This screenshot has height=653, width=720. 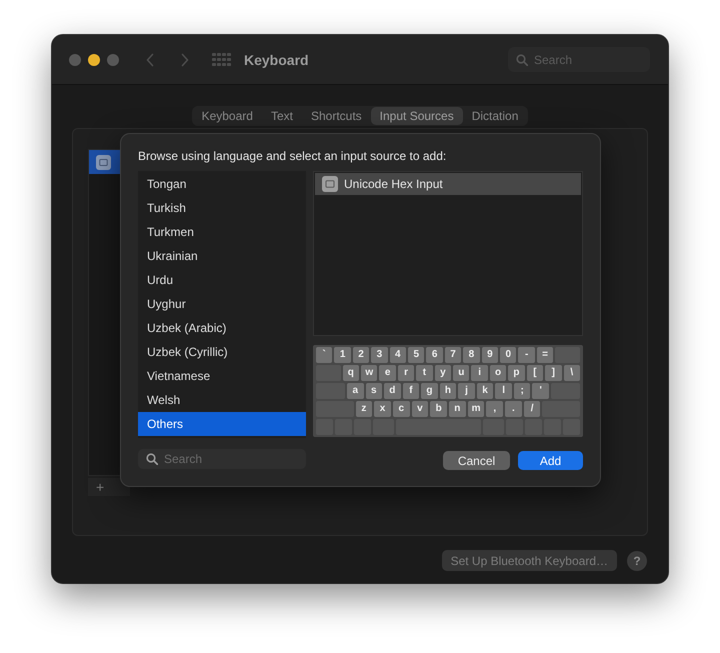 What do you see at coordinates (453, 355) in the screenshot?
I see `keyboard-key: 7` at bounding box center [453, 355].